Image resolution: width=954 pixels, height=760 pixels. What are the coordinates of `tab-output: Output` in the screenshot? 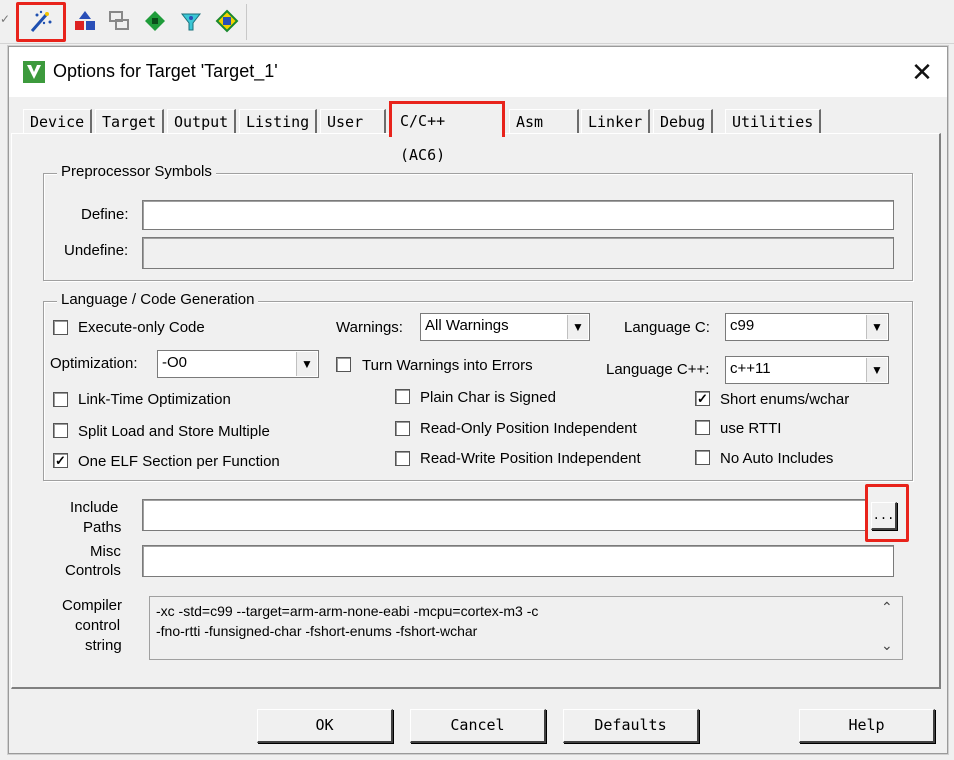 It's located at (202, 121).